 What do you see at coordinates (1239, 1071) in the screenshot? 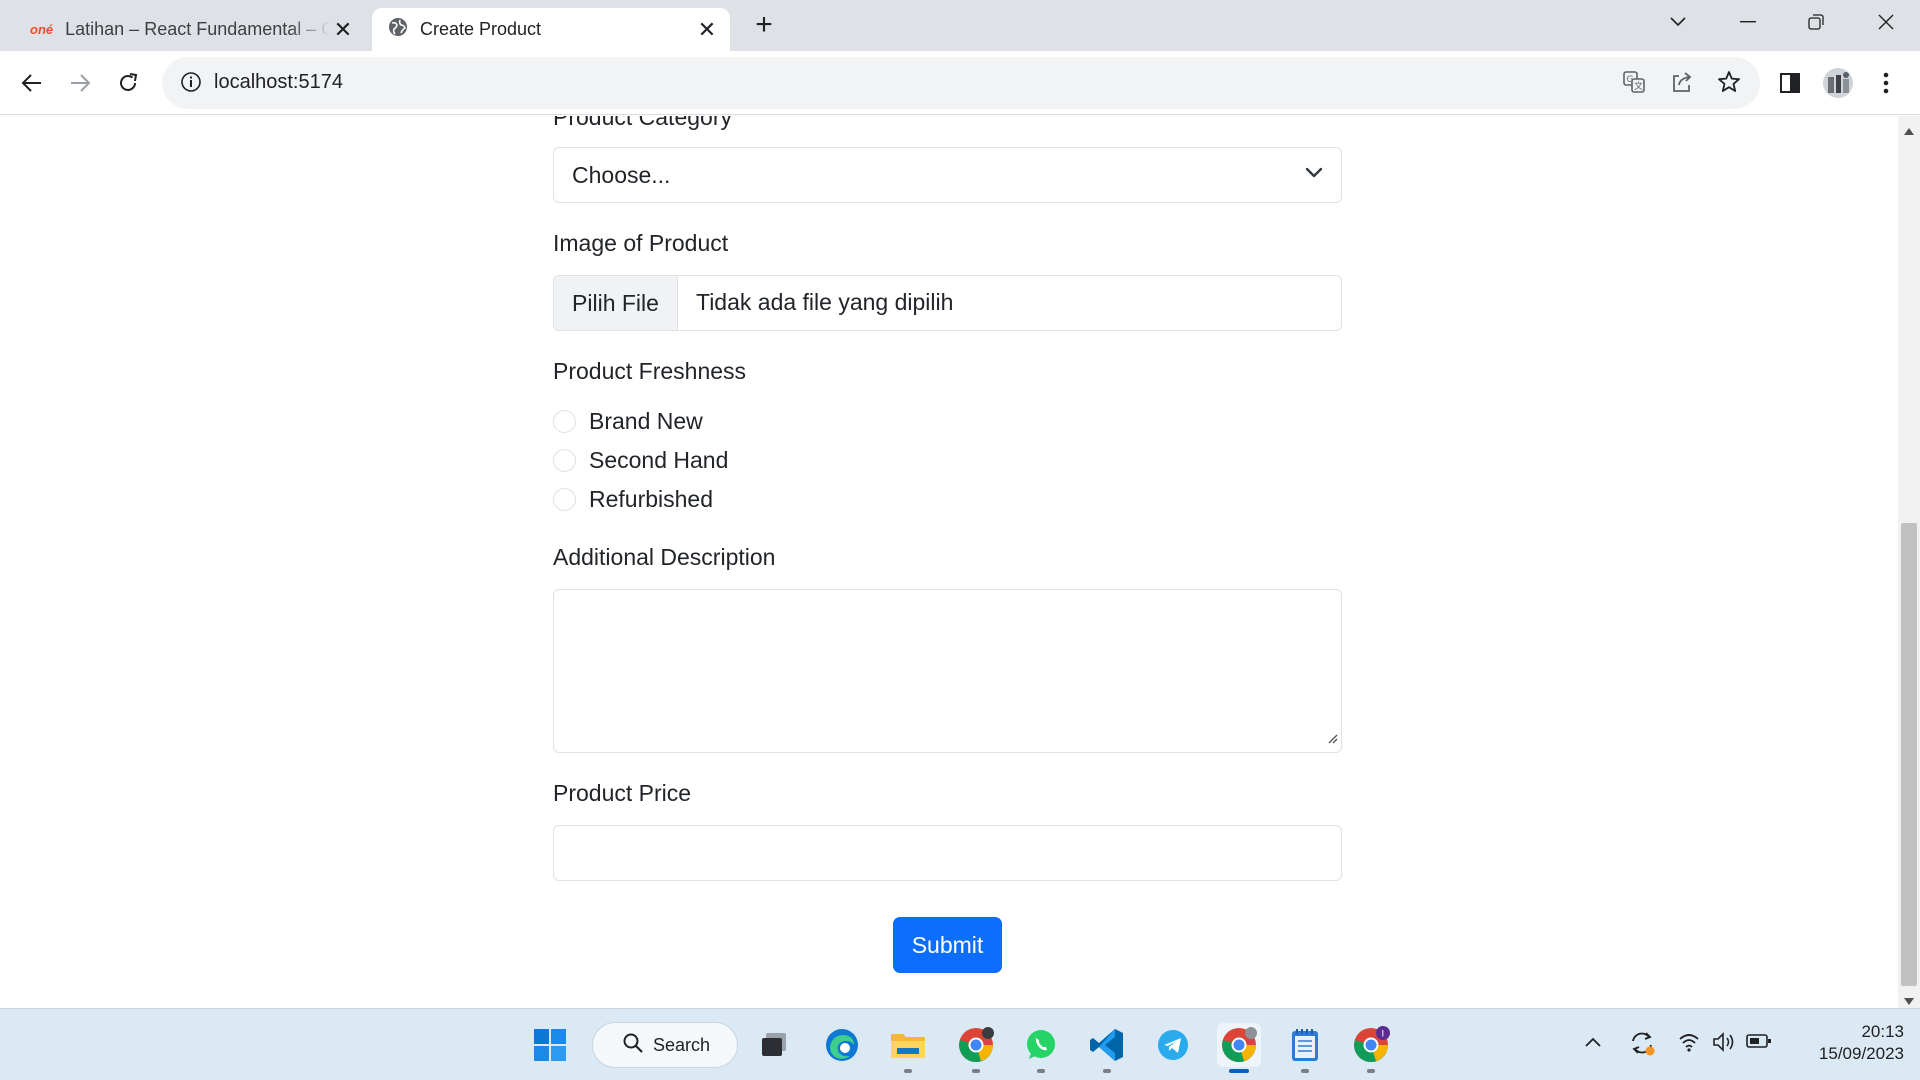
I see `active-indicator` at bounding box center [1239, 1071].